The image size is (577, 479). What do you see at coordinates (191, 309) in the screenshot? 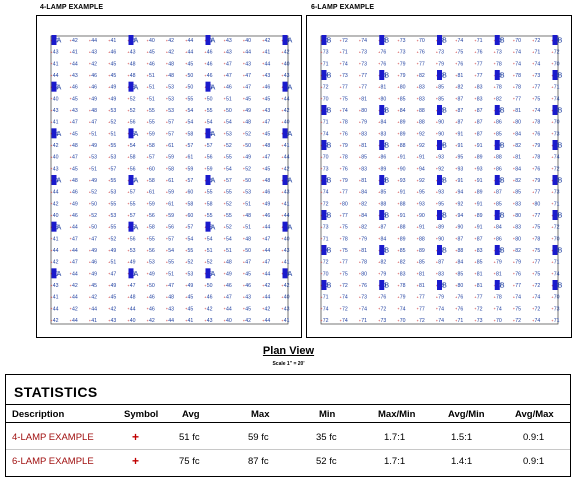
I see `calc-point-value: 45` at bounding box center [191, 309].